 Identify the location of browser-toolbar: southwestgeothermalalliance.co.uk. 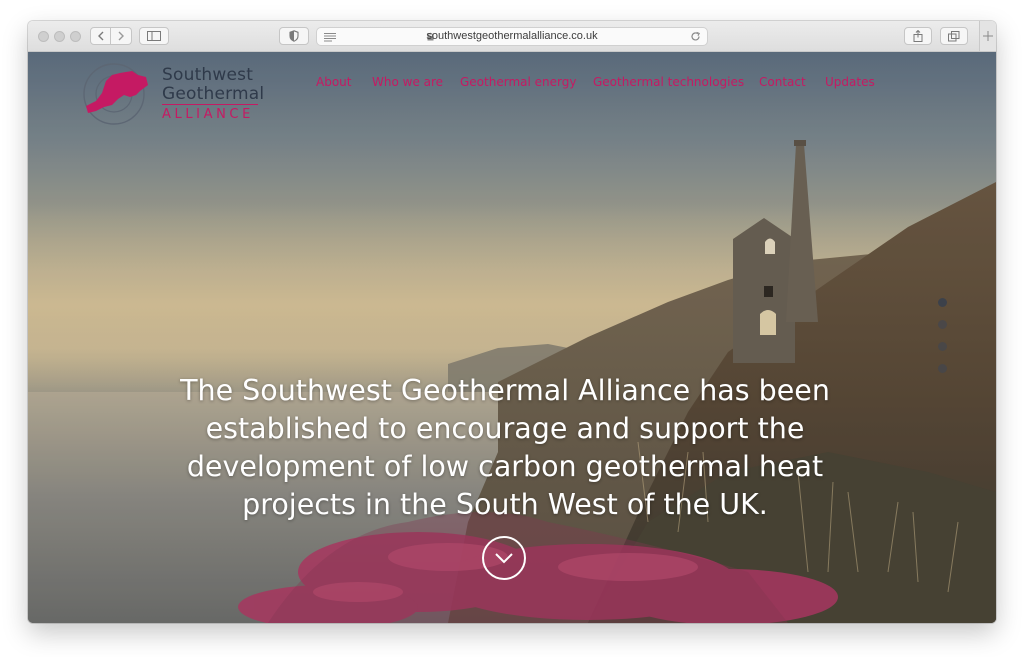
(512, 36).